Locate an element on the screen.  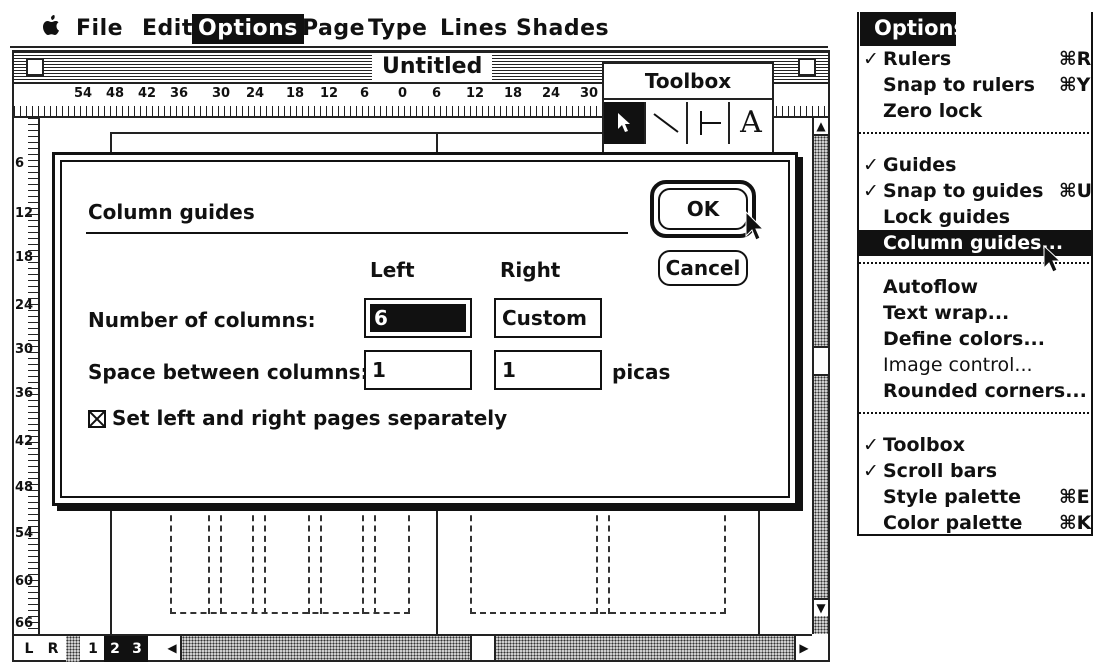
diagonal-line-tool-icon is located at coordinates (667, 123).